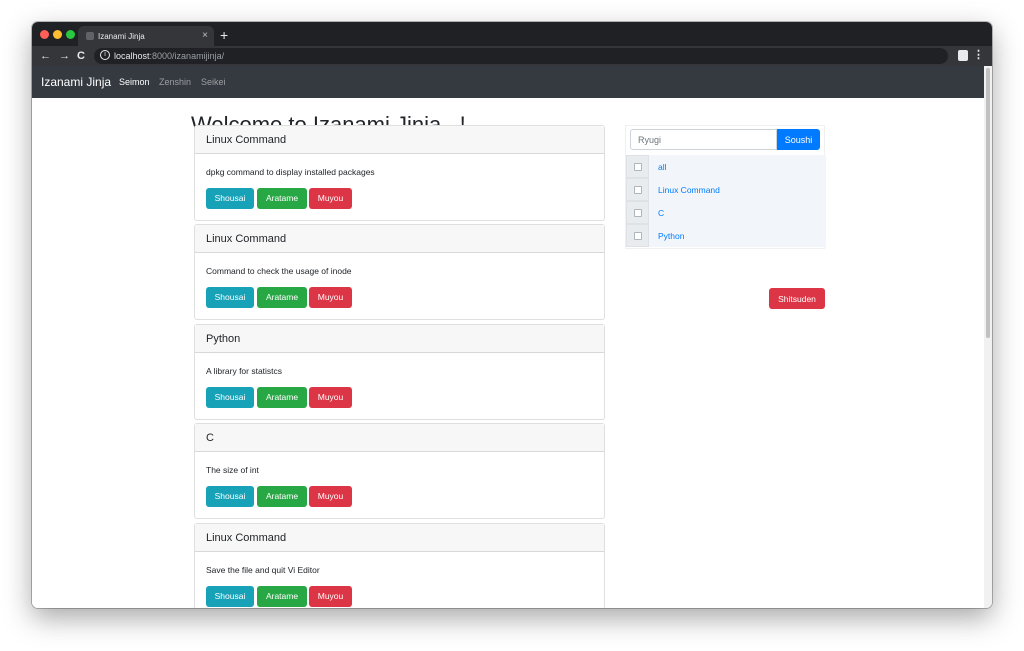  What do you see at coordinates (726, 189) in the screenshot?
I see `tag-filter-item: Linux Command` at bounding box center [726, 189].